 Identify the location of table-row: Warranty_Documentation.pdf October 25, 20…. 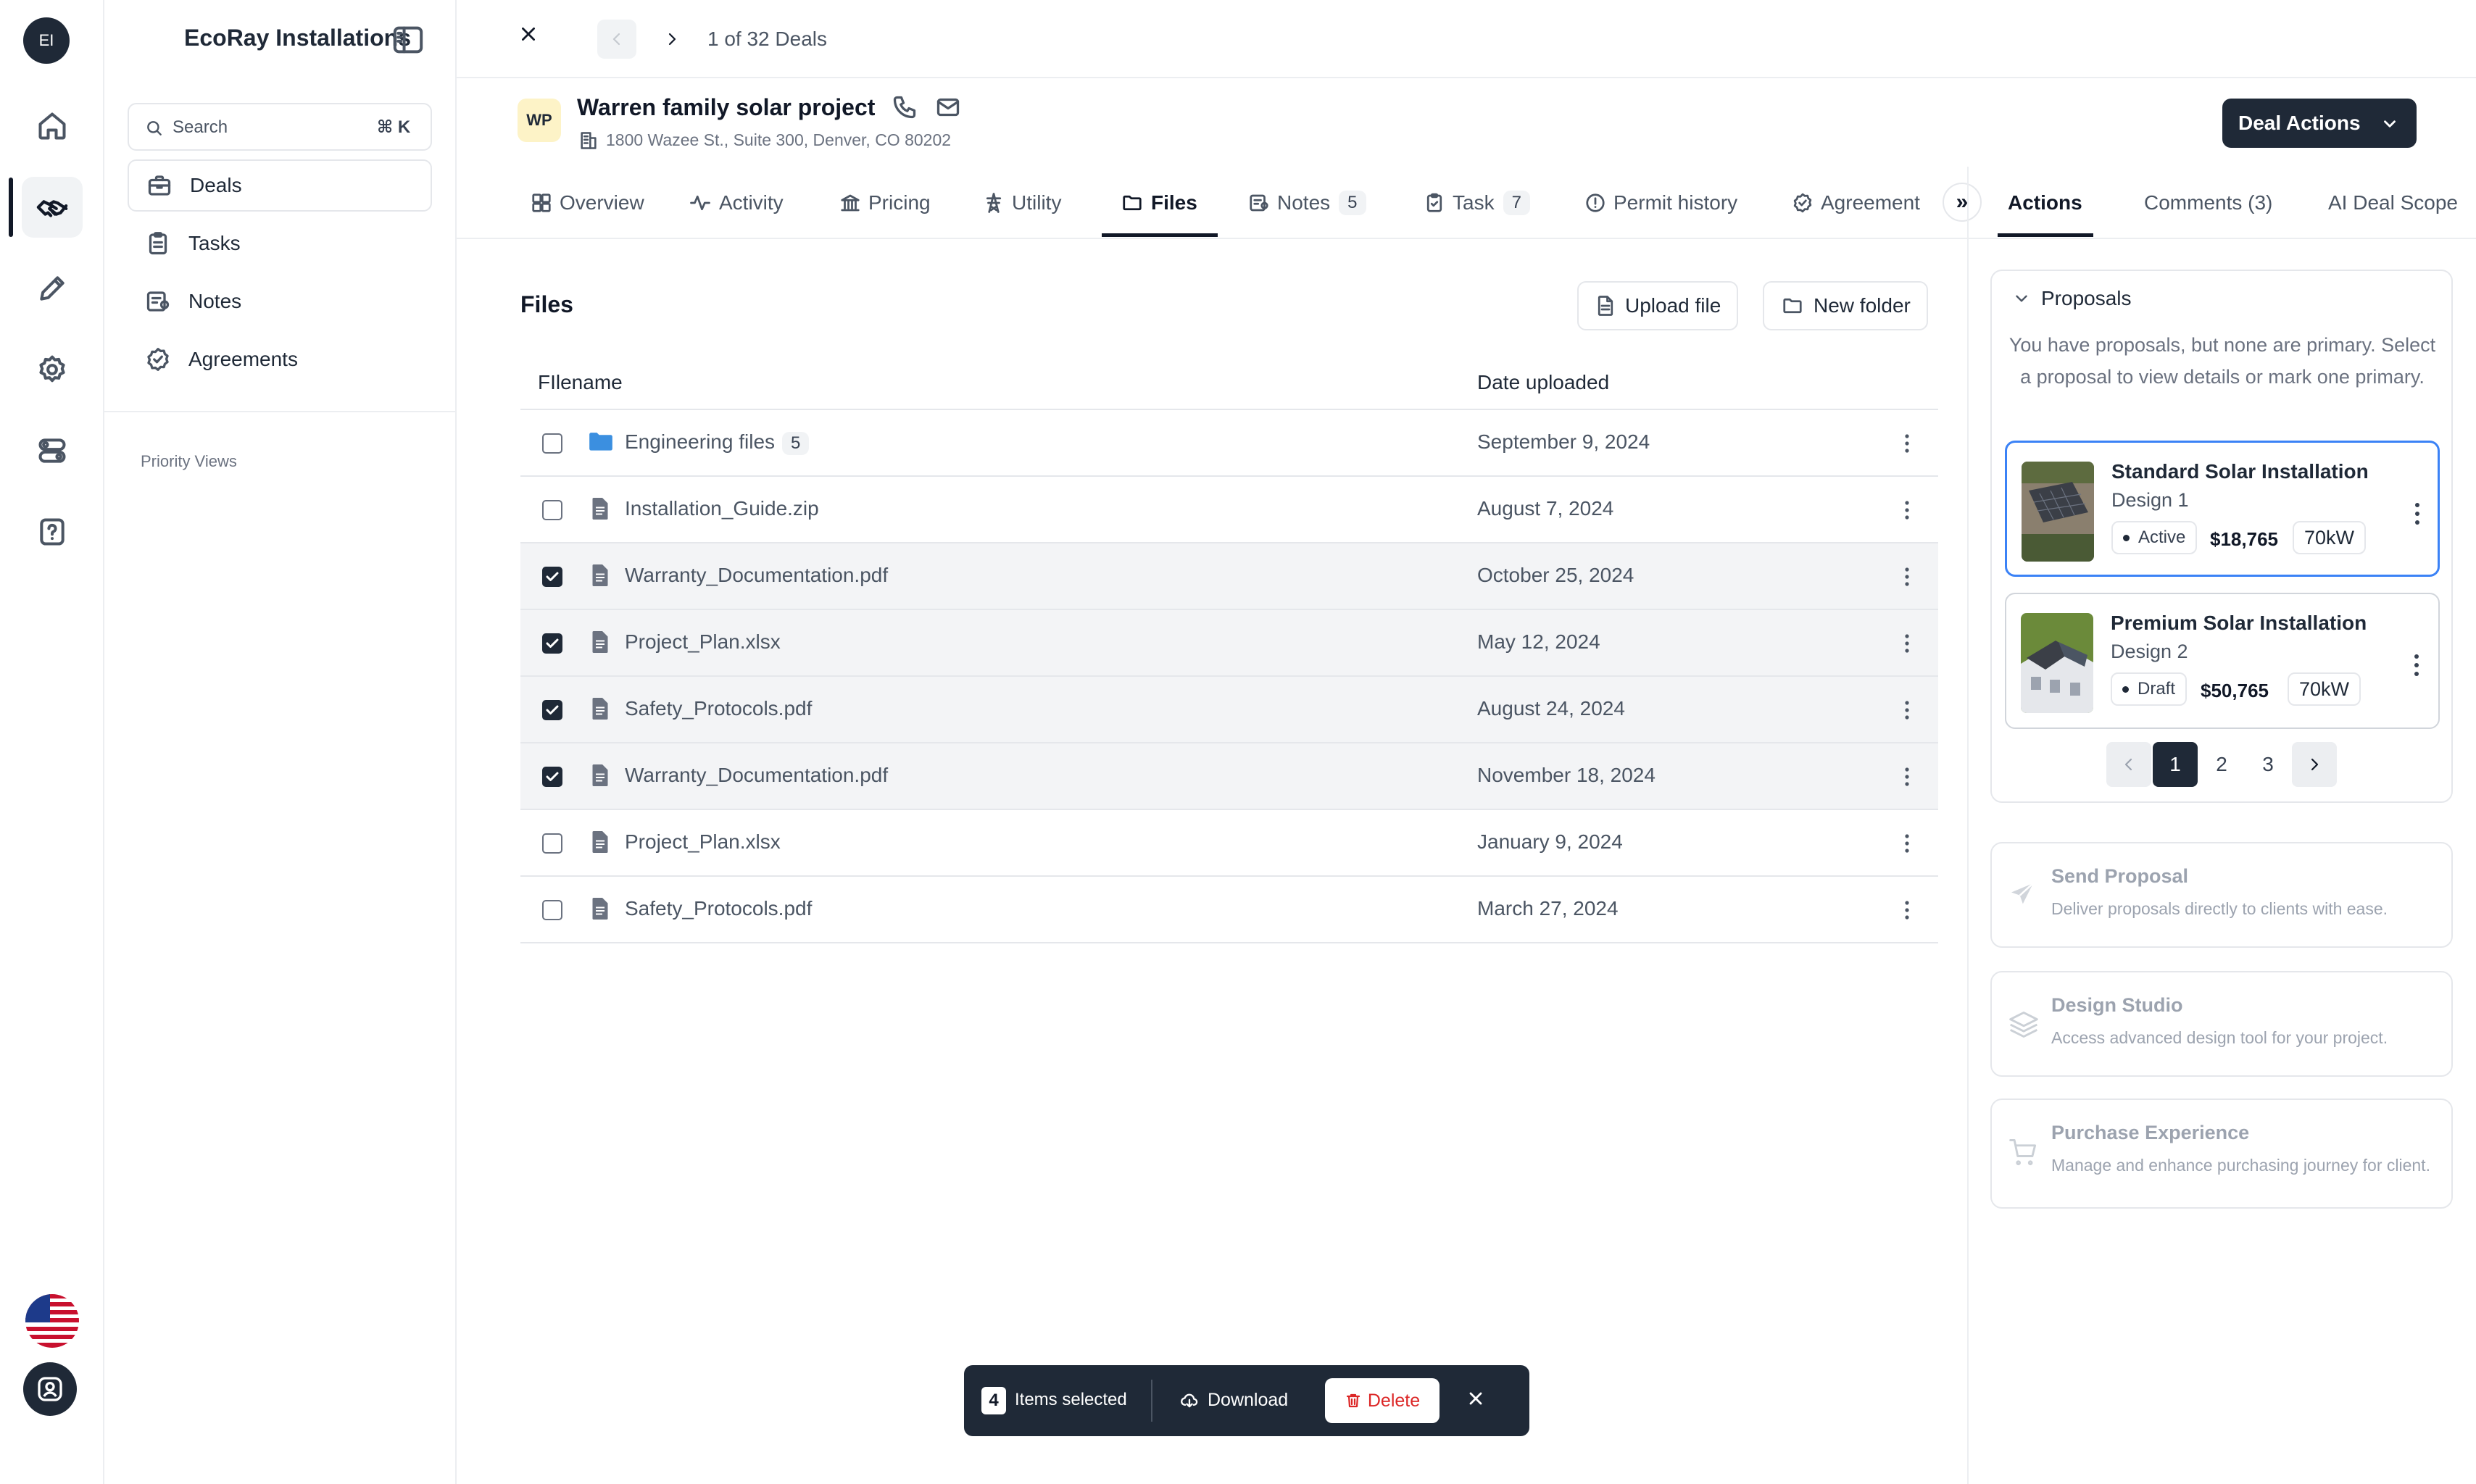
(1229, 576).